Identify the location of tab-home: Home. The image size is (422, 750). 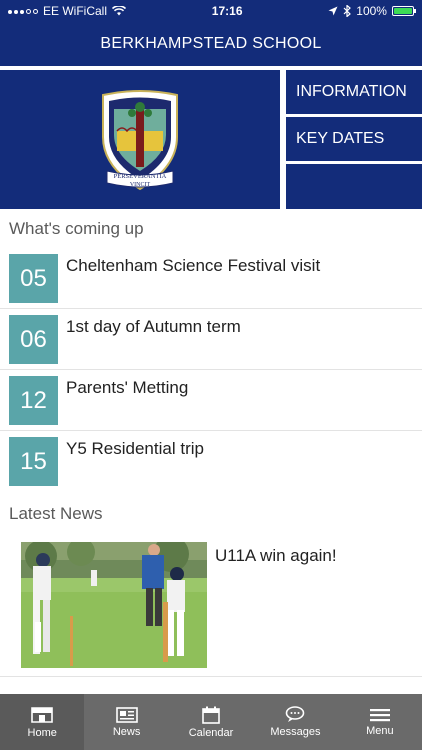
(42, 722).